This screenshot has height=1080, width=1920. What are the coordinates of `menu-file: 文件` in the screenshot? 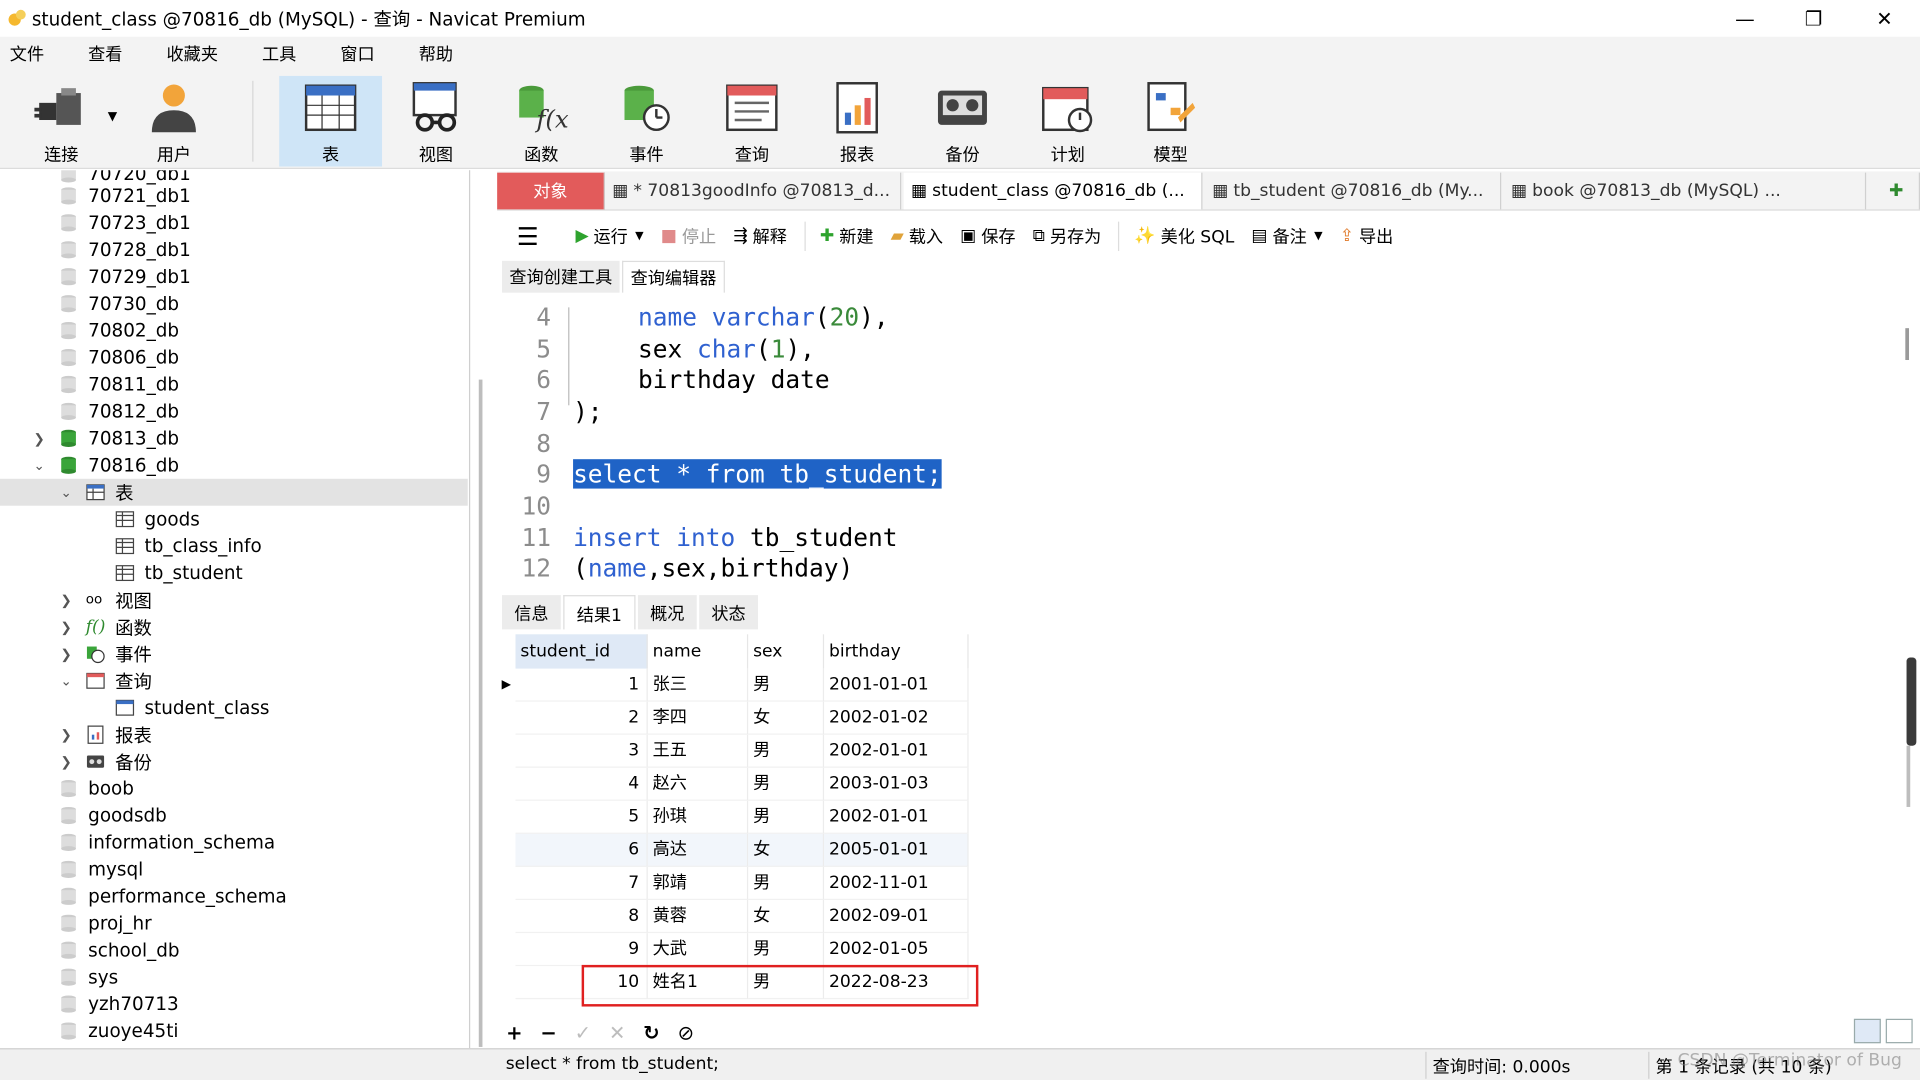 It's located at (32, 54).